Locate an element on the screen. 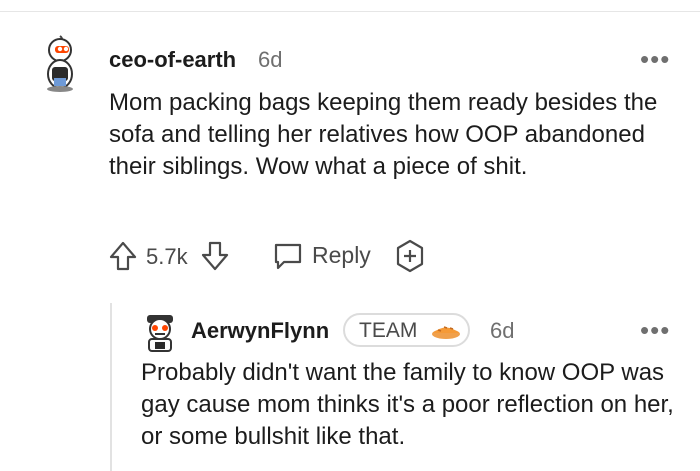  thread-line is located at coordinates (111, 387).